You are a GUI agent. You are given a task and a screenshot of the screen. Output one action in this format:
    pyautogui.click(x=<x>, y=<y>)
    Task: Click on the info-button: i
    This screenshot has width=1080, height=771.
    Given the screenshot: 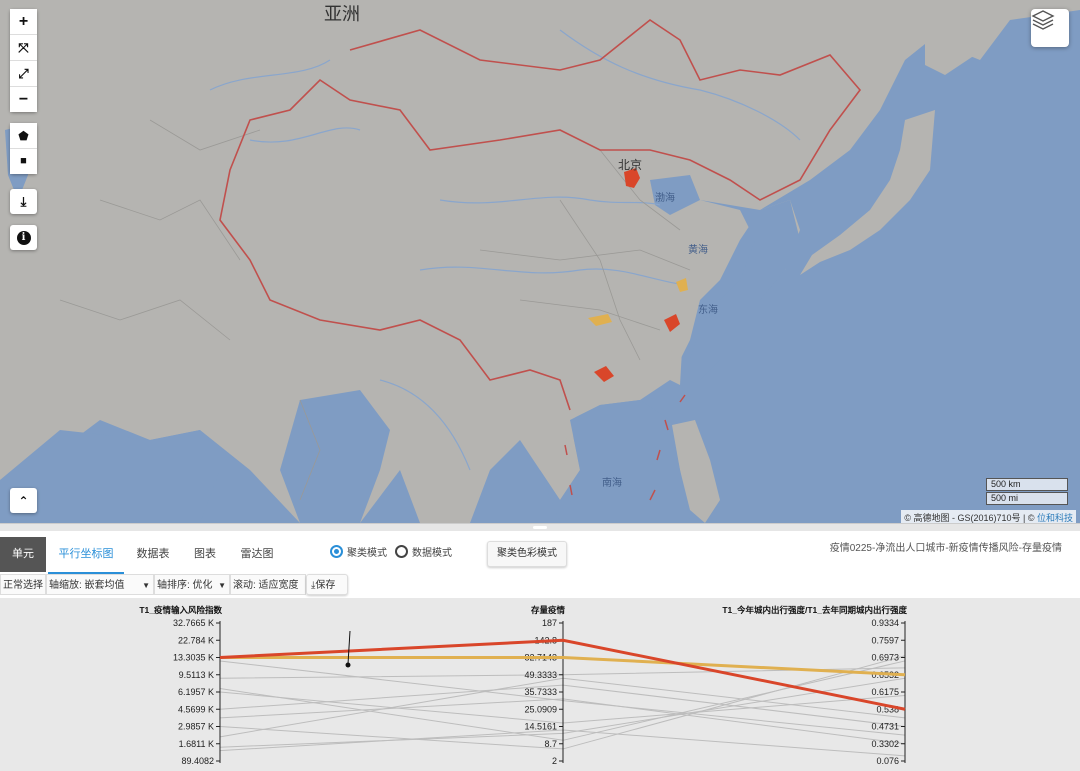 What is the action you would take?
    pyautogui.click(x=23, y=237)
    